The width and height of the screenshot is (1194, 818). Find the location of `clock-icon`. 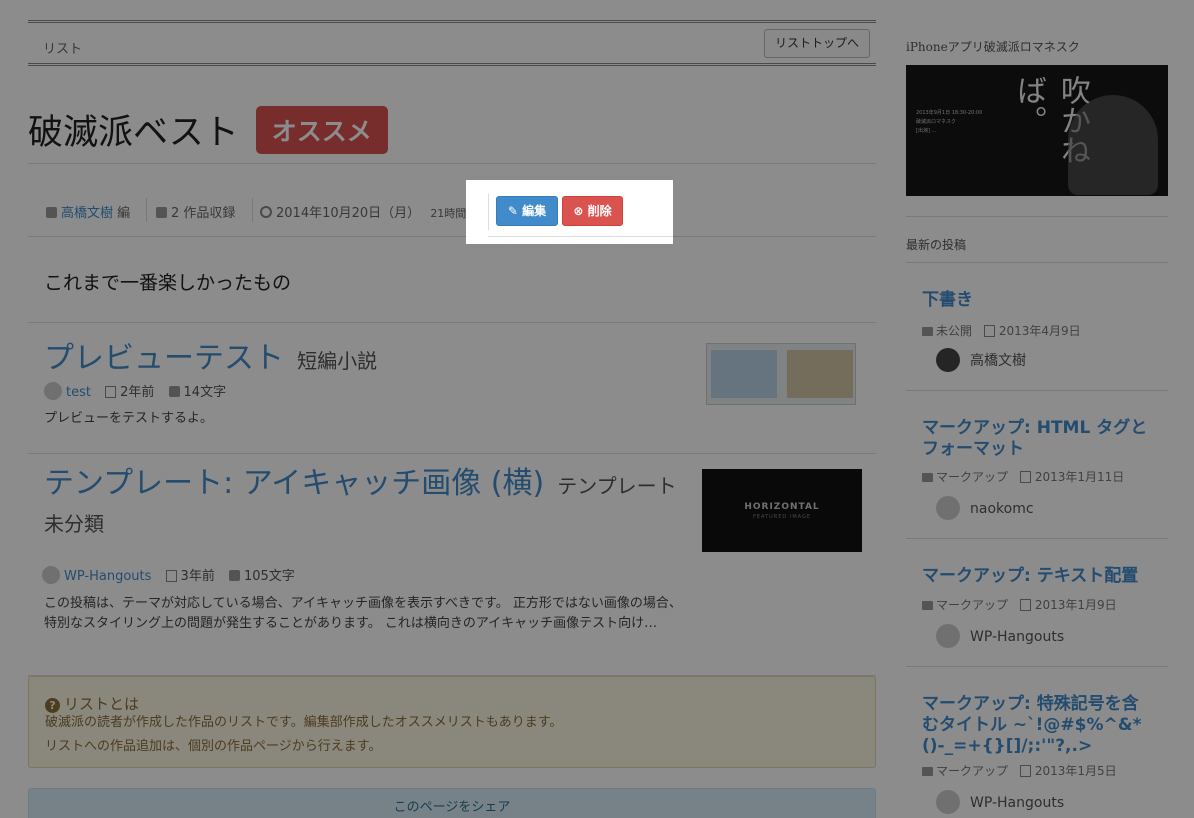

clock-icon is located at coordinates (266, 212).